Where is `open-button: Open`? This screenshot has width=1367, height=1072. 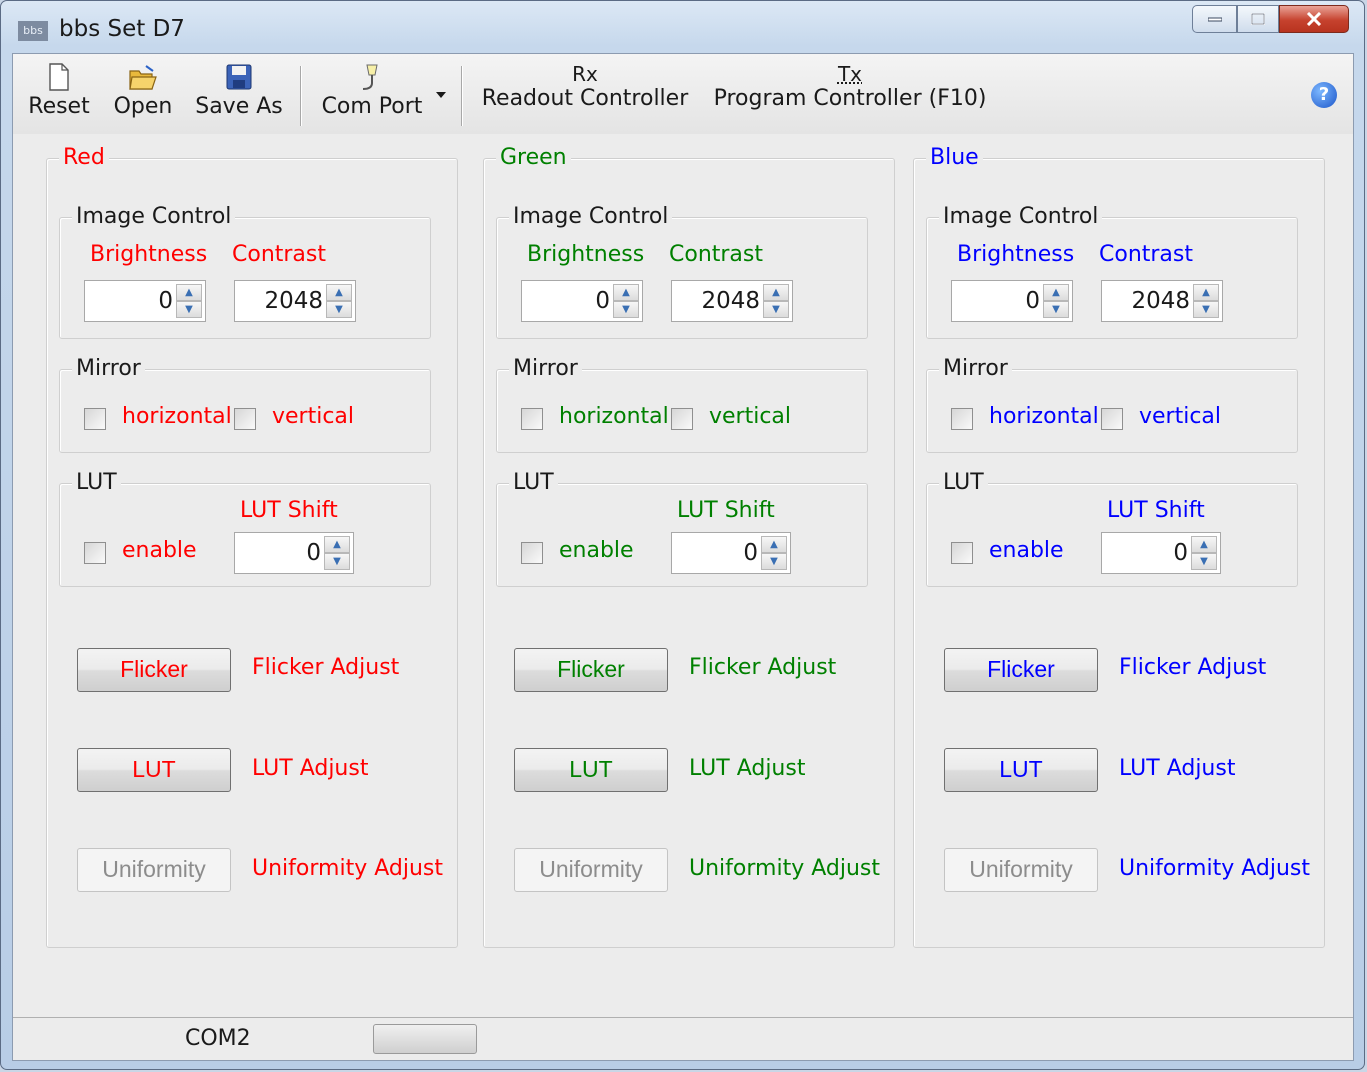
open-button: Open is located at coordinates (143, 89).